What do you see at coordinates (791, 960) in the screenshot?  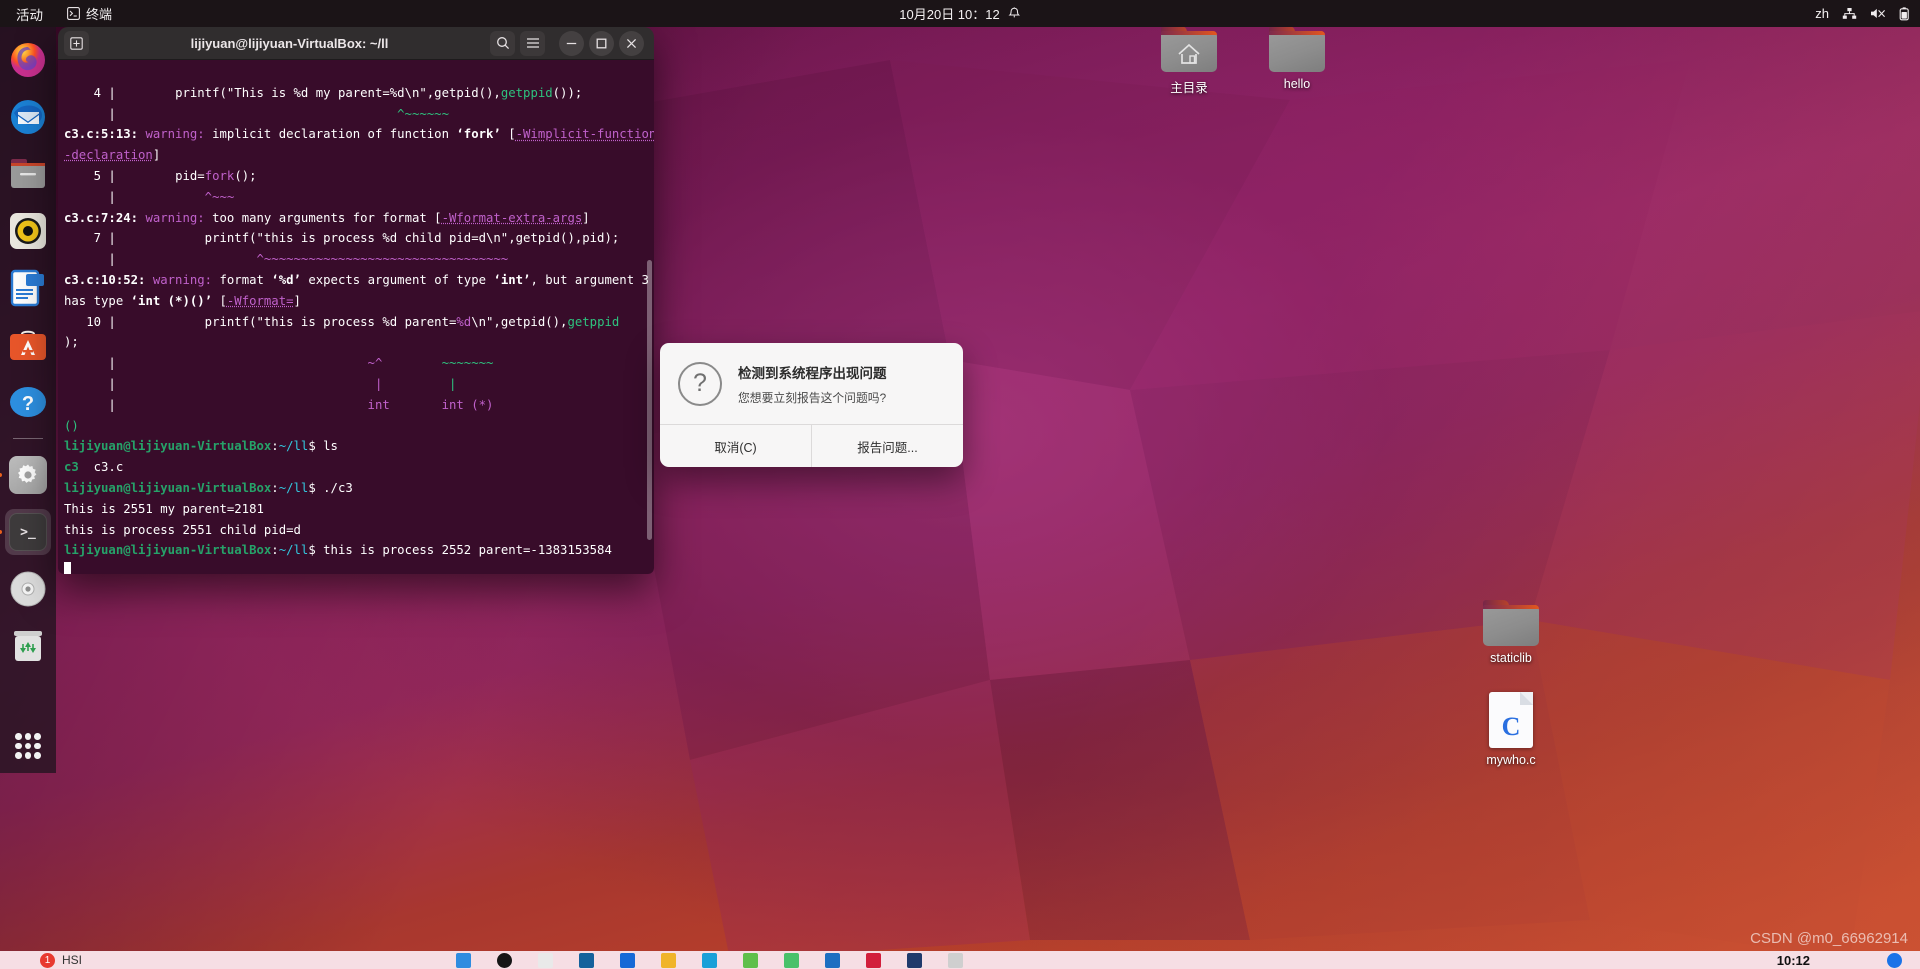 I see `qq-icon` at bounding box center [791, 960].